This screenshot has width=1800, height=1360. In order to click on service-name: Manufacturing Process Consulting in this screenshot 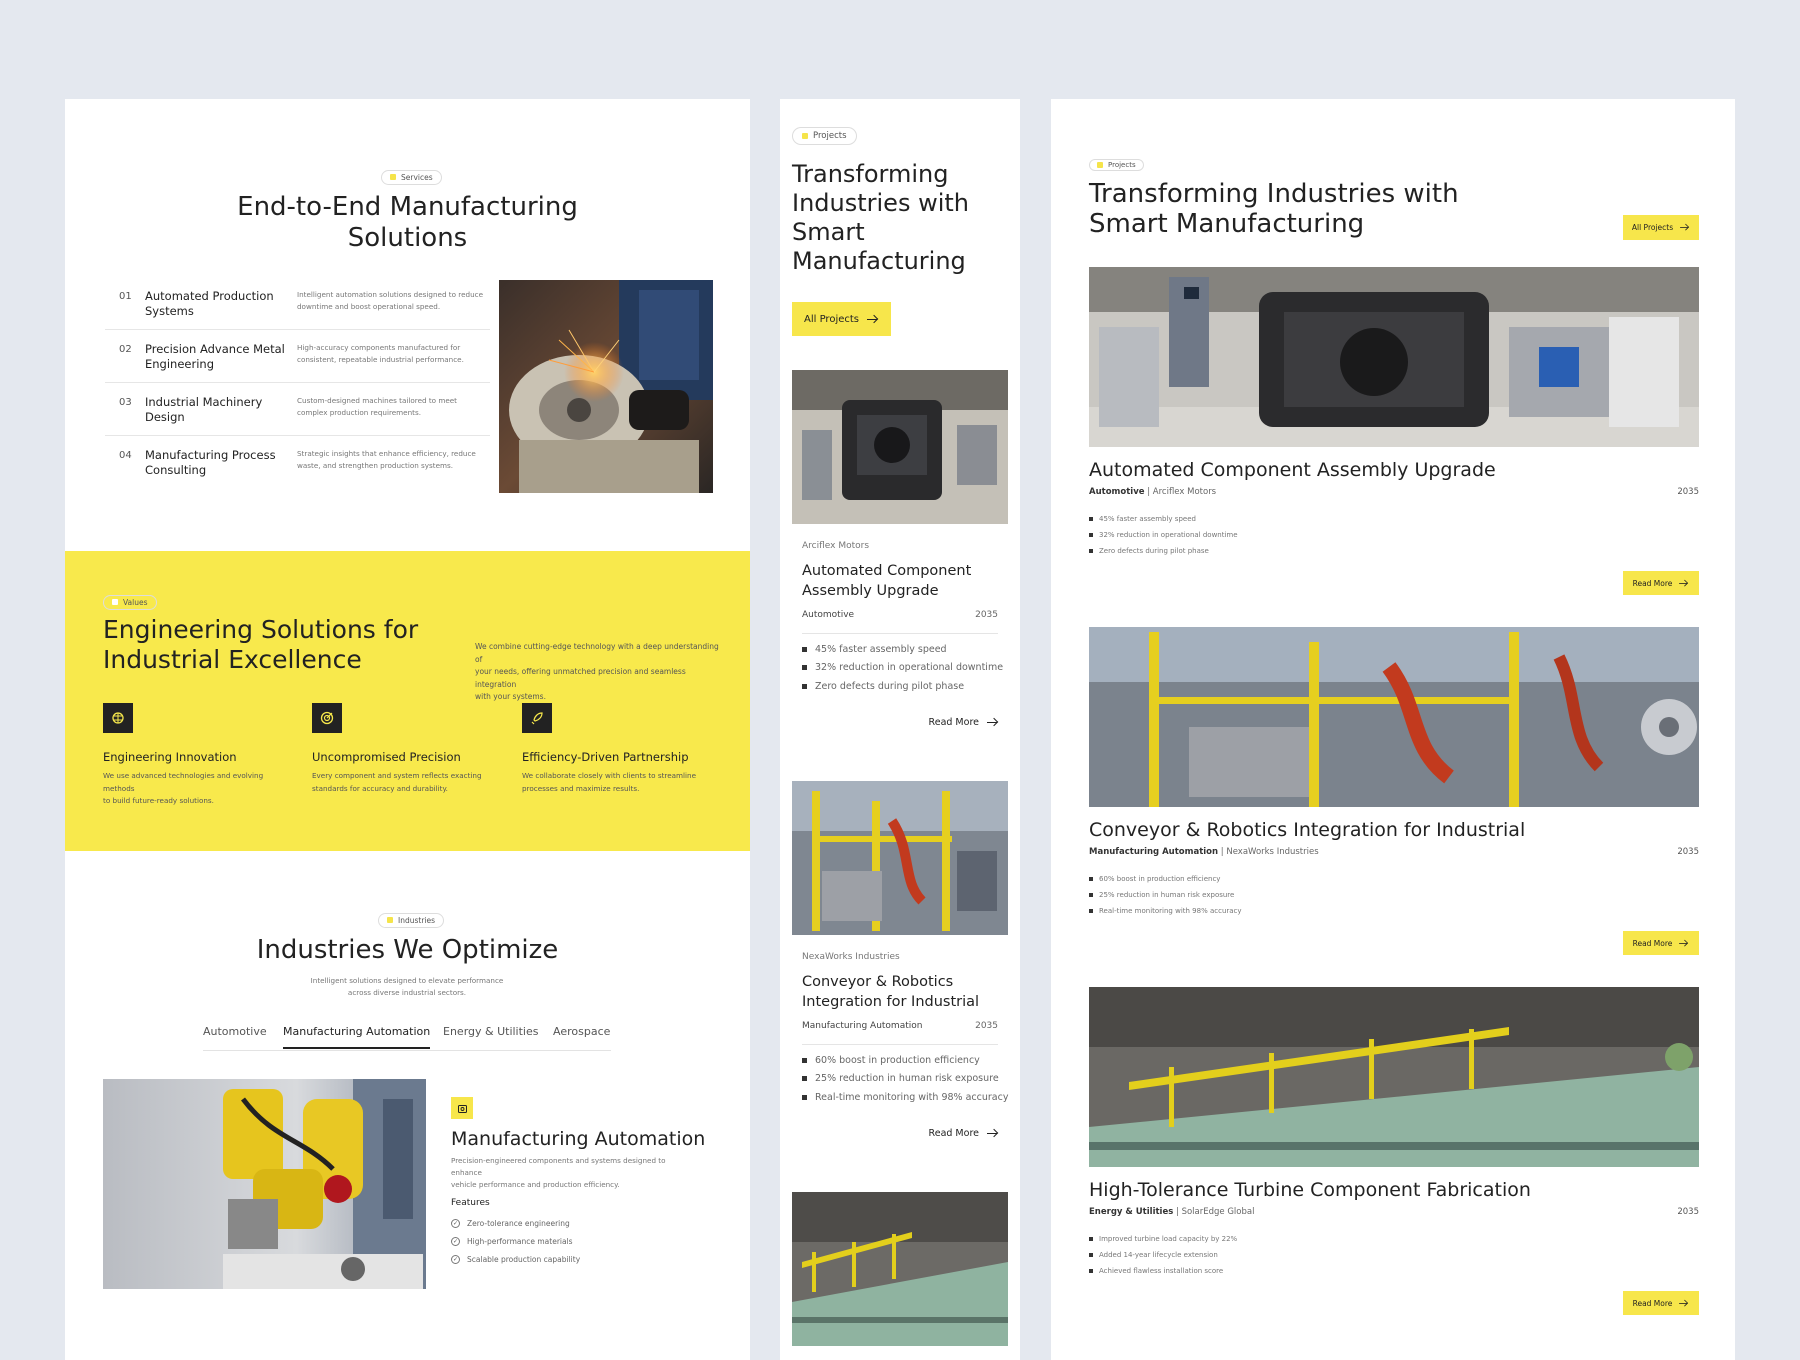, I will do `click(210, 462)`.